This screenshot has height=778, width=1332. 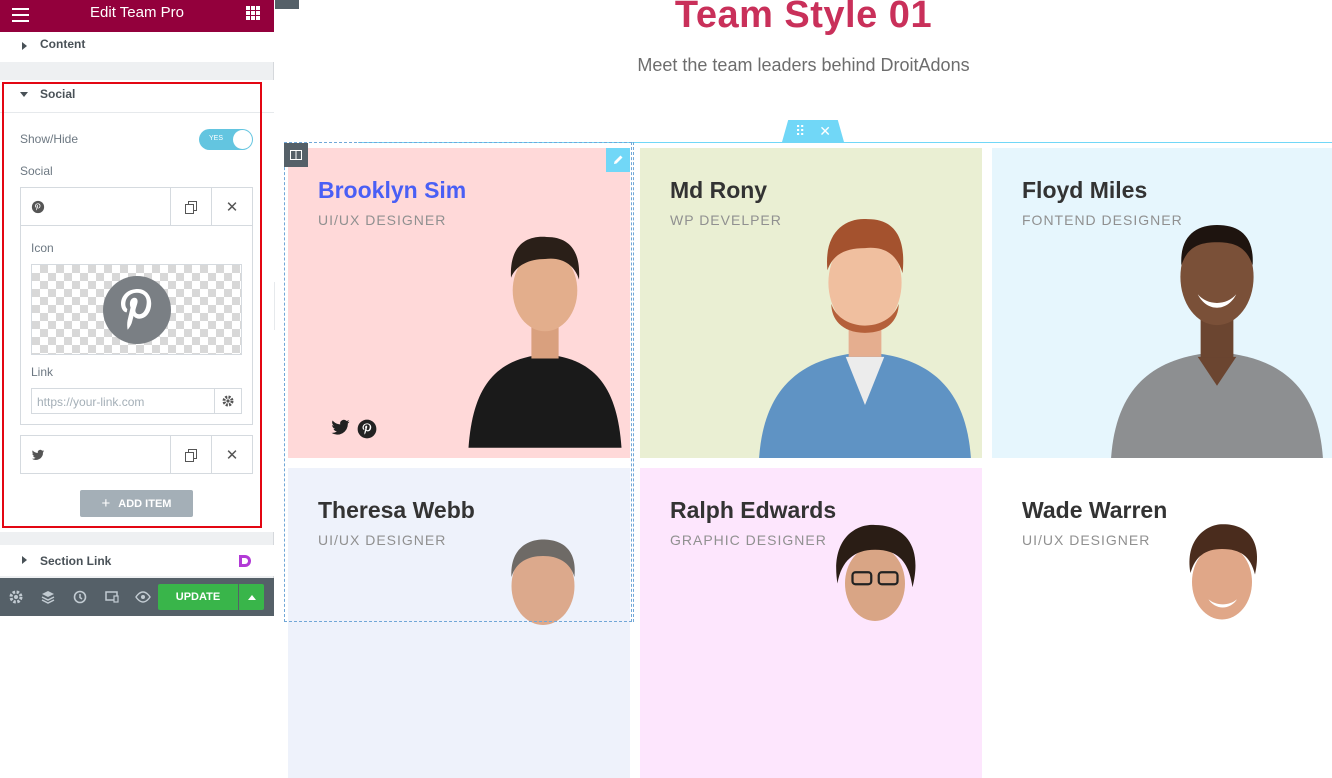 What do you see at coordinates (137, 560) in the screenshot?
I see `section-section-link: Section Link` at bounding box center [137, 560].